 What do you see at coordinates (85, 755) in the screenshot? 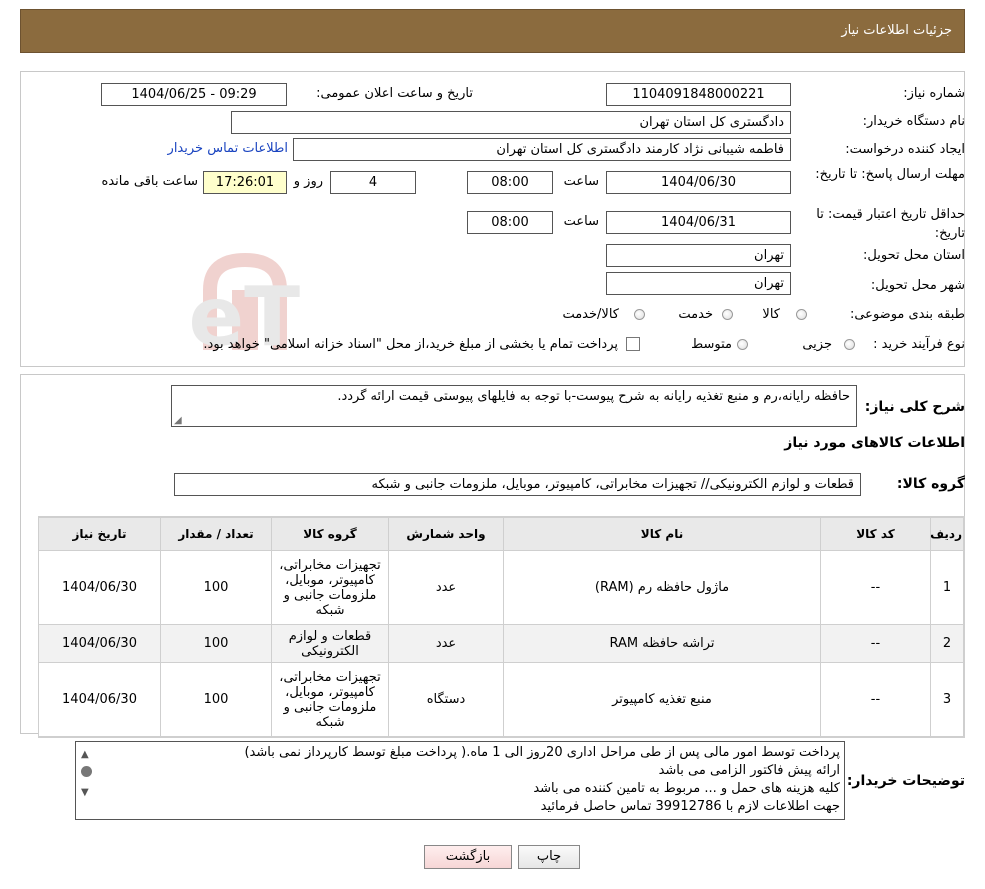
I see `scroll-up-icon: ▲` at bounding box center [85, 755].